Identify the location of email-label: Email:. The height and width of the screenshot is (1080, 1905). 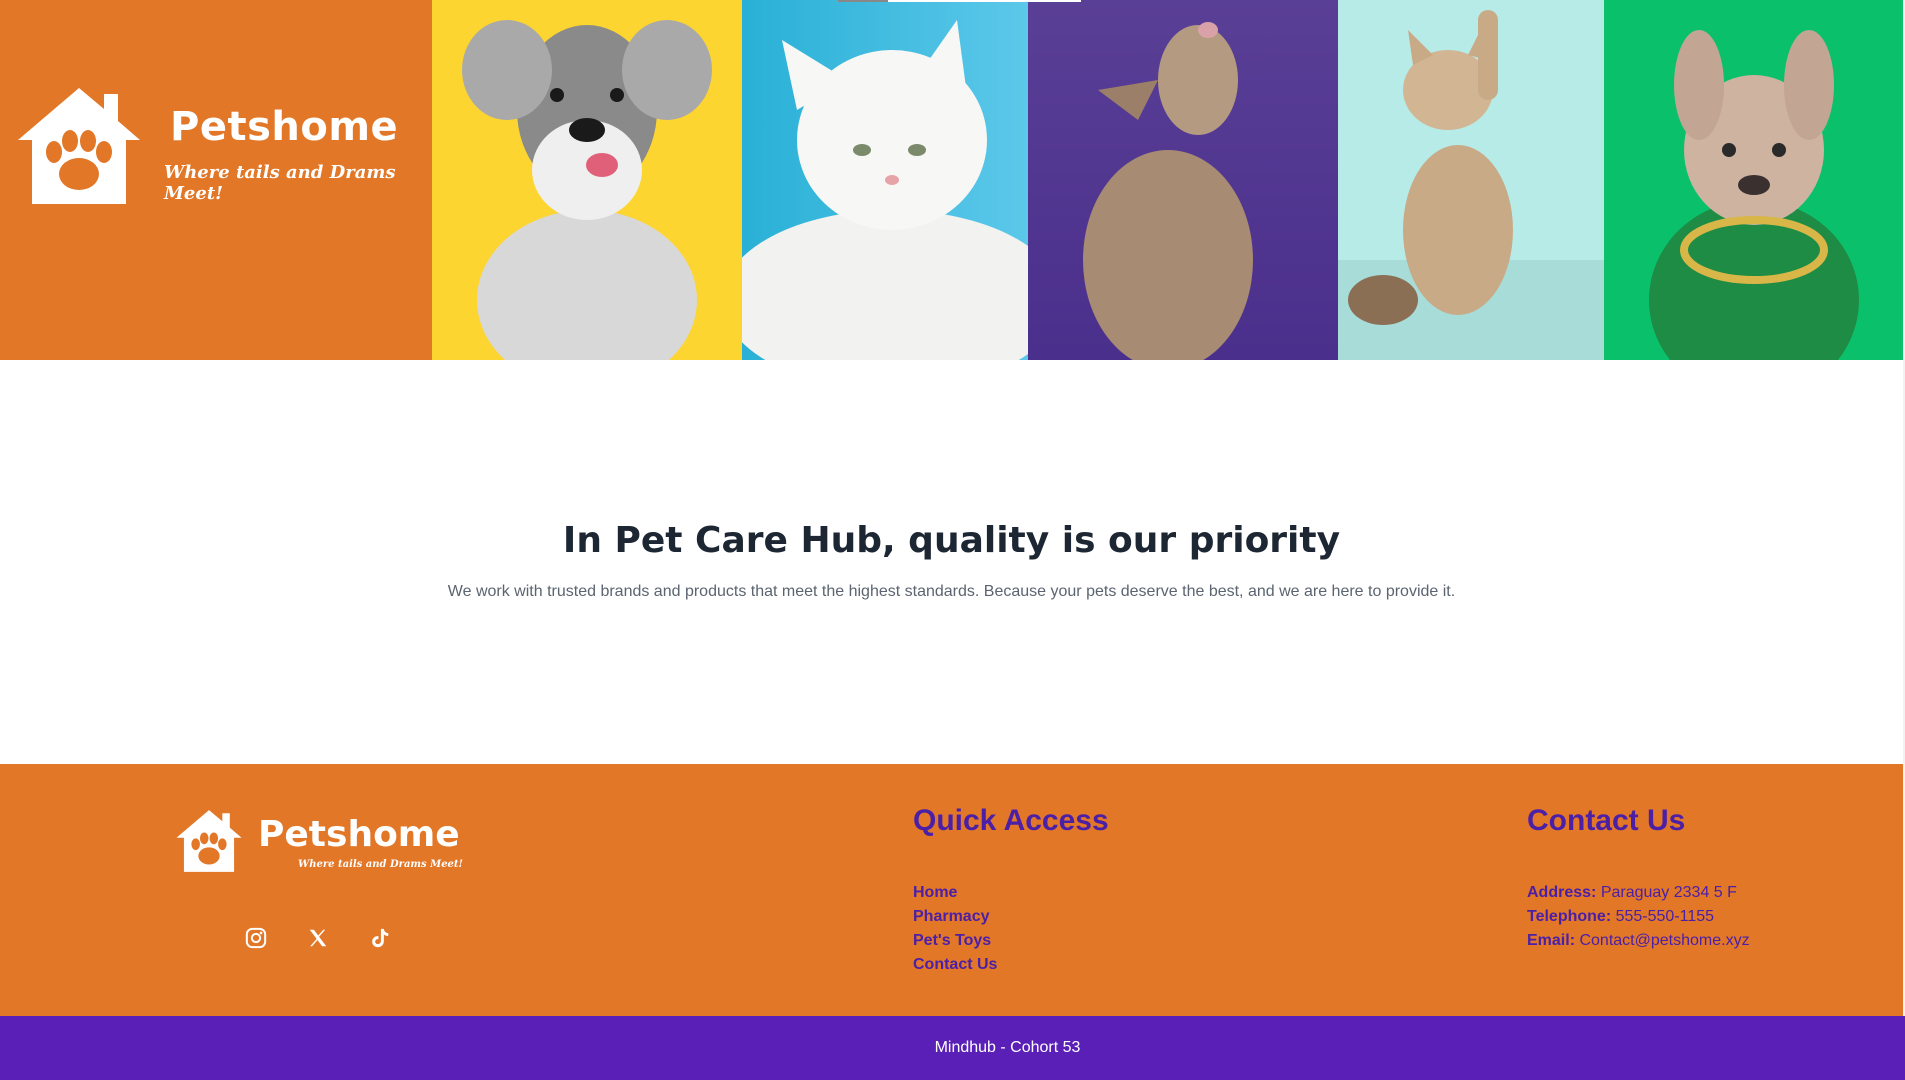
(1551, 940).